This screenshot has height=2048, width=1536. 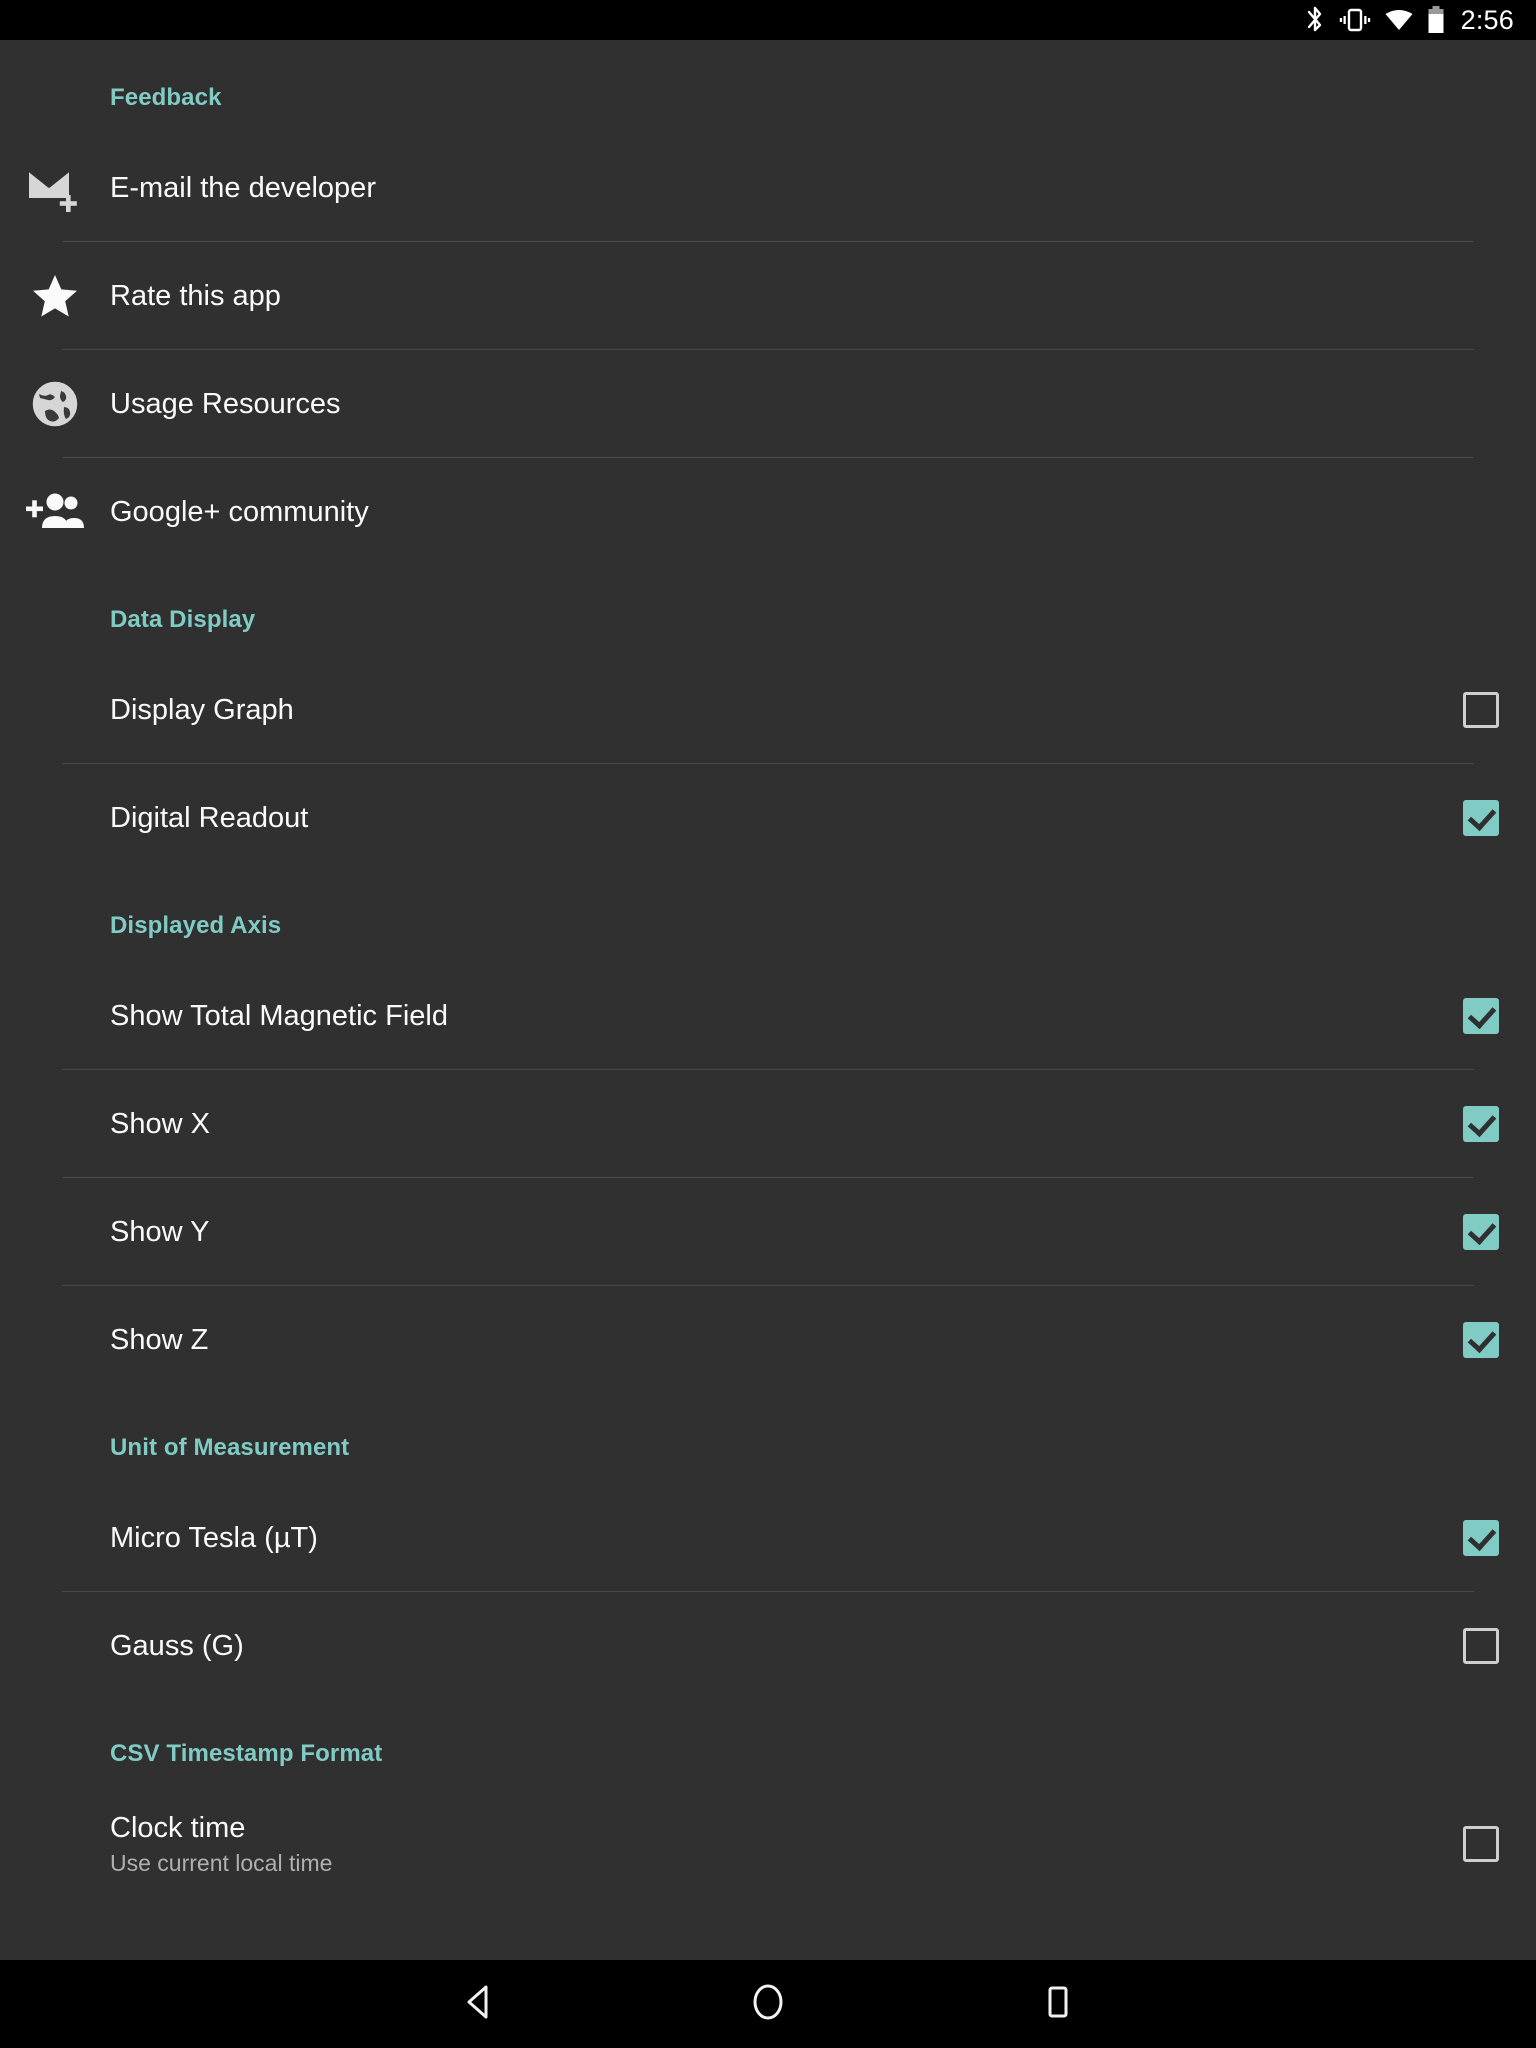 I want to click on star-icon, so click(x=55, y=296).